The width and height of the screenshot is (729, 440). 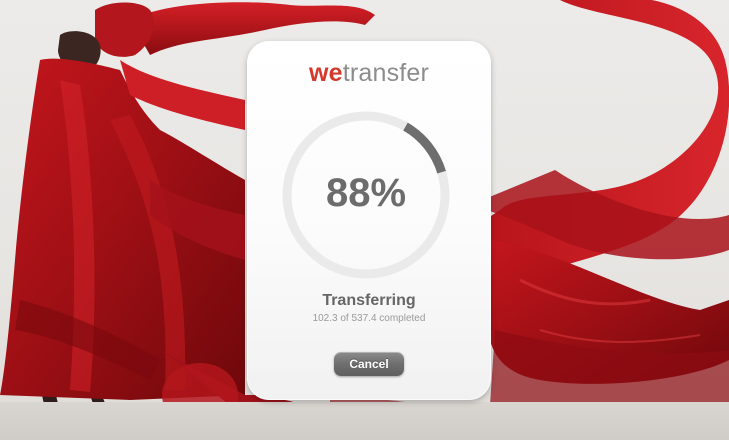 What do you see at coordinates (386, 73) in the screenshot?
I see `logo-transfer: transfer` at bounding box center [386, 73].